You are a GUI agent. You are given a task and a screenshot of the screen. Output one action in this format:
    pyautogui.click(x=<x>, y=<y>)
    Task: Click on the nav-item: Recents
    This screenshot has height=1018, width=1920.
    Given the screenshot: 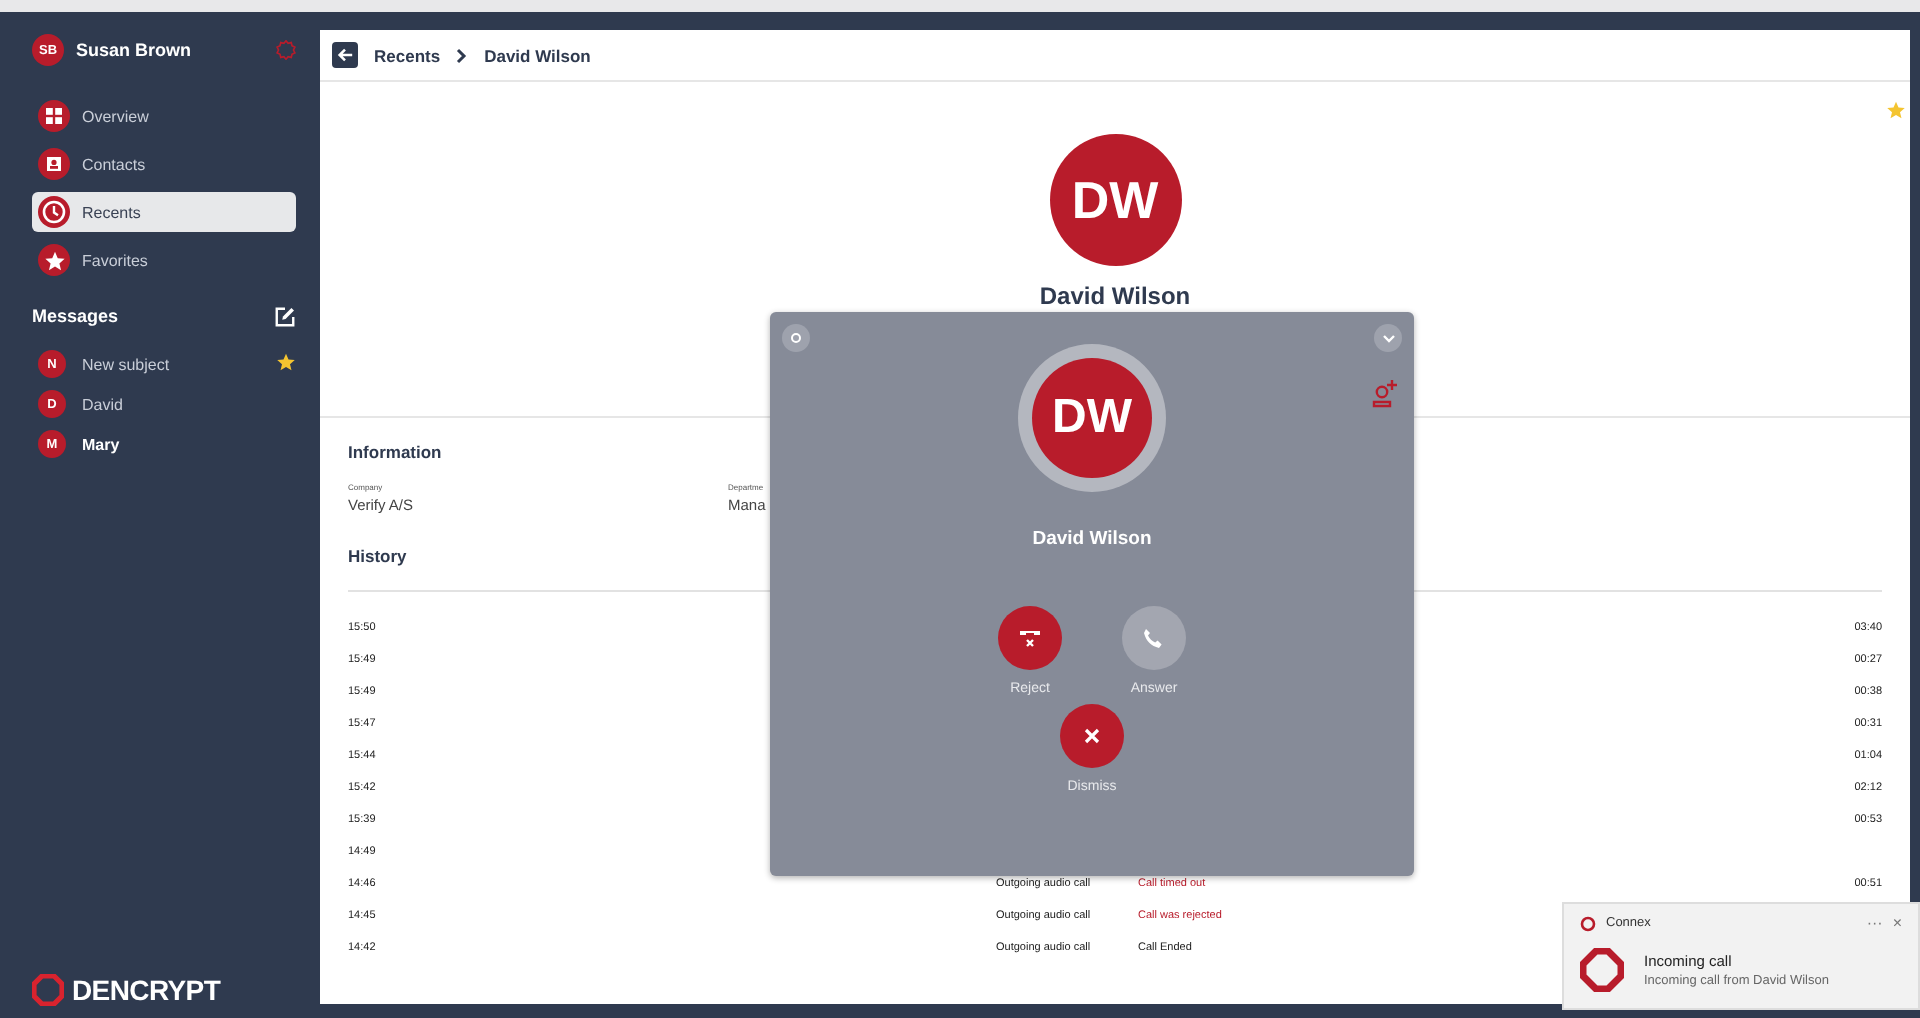 What is the action you would take?
    pyautogui.click(x=164, y=212)
    